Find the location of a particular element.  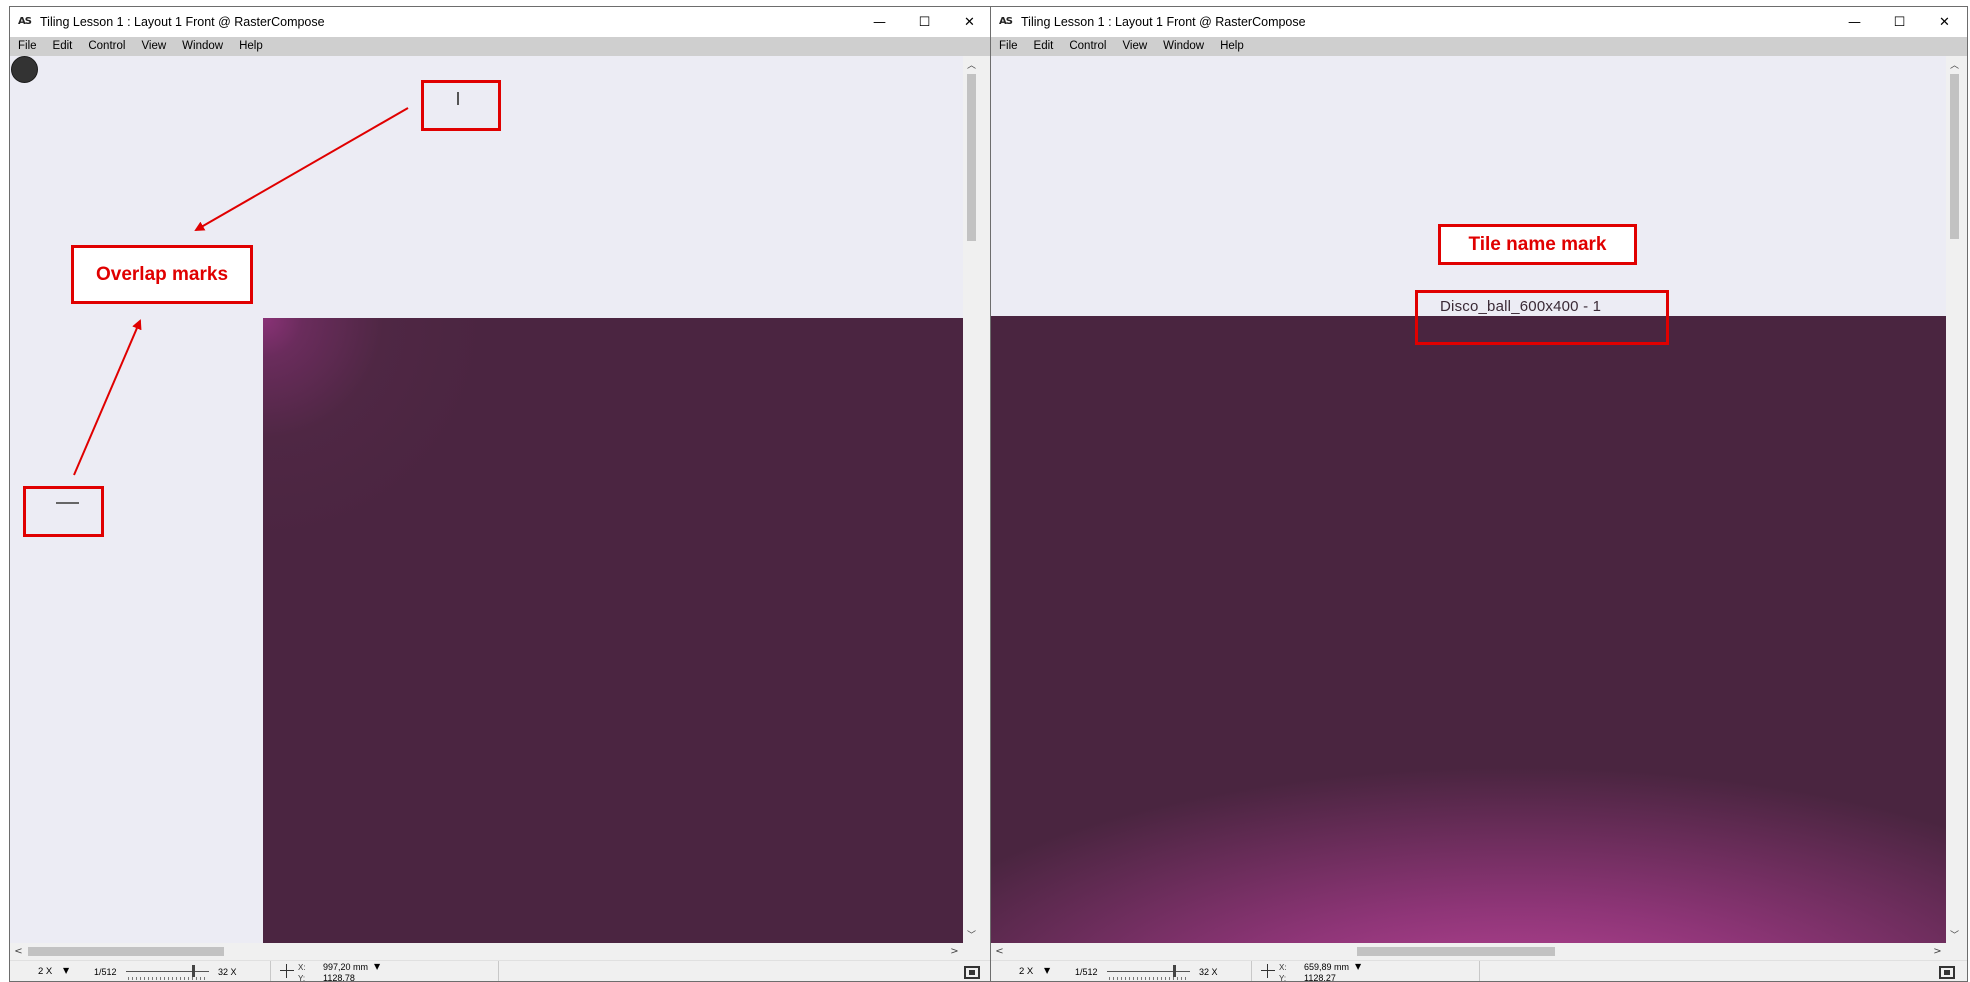

annotation-box-top-mark is located at coordinates (461, 105).